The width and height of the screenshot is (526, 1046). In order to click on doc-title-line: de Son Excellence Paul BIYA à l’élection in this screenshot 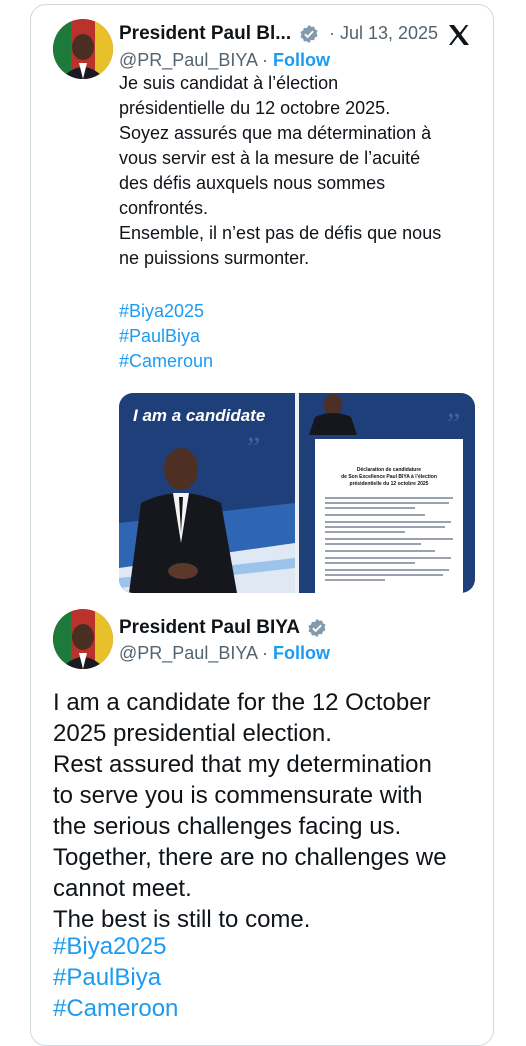, I will do `click(389, 477)`.